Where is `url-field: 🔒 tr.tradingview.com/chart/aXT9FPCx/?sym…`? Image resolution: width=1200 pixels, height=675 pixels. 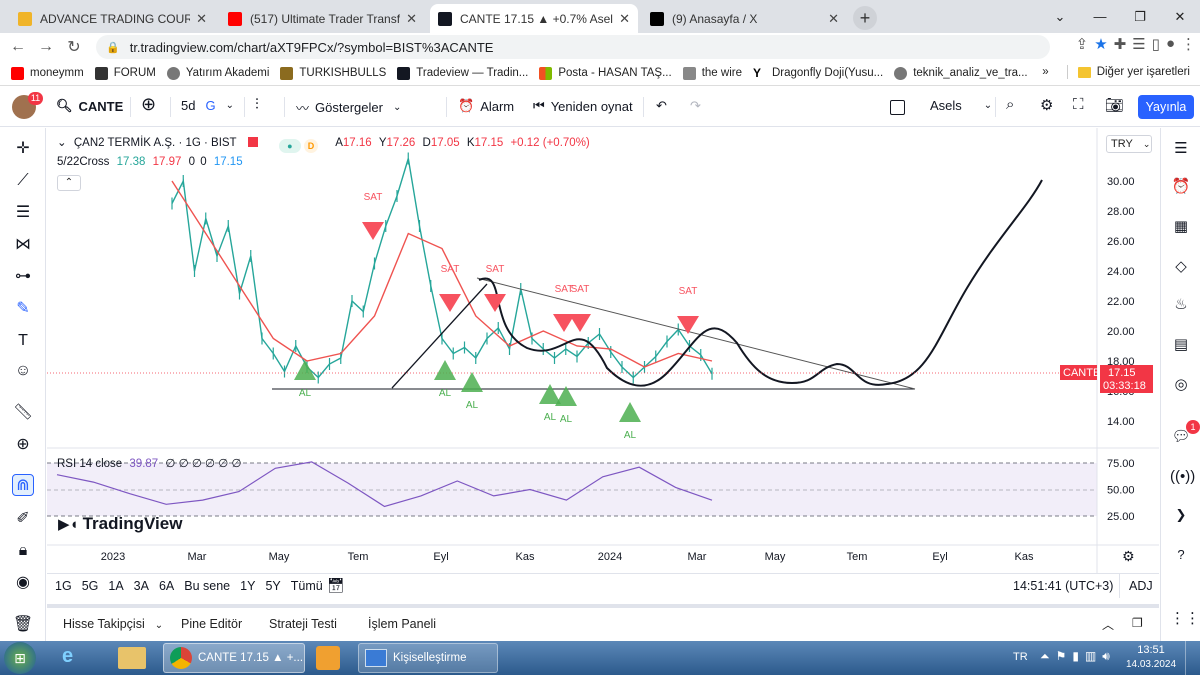 url-field: 🔒 tr.tradingview.com/chart/aXT9FPCx/?sym… is located at coordinates (573, 47).